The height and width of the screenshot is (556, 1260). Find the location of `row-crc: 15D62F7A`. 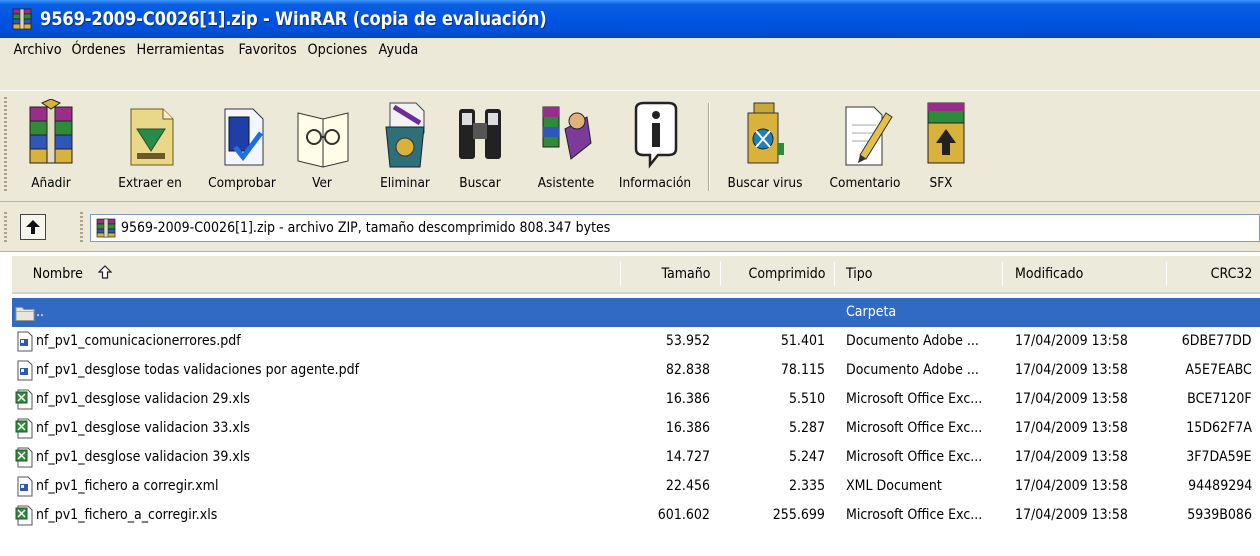

row-crc: 15D62F7A is located at coordinates (1219, 428).